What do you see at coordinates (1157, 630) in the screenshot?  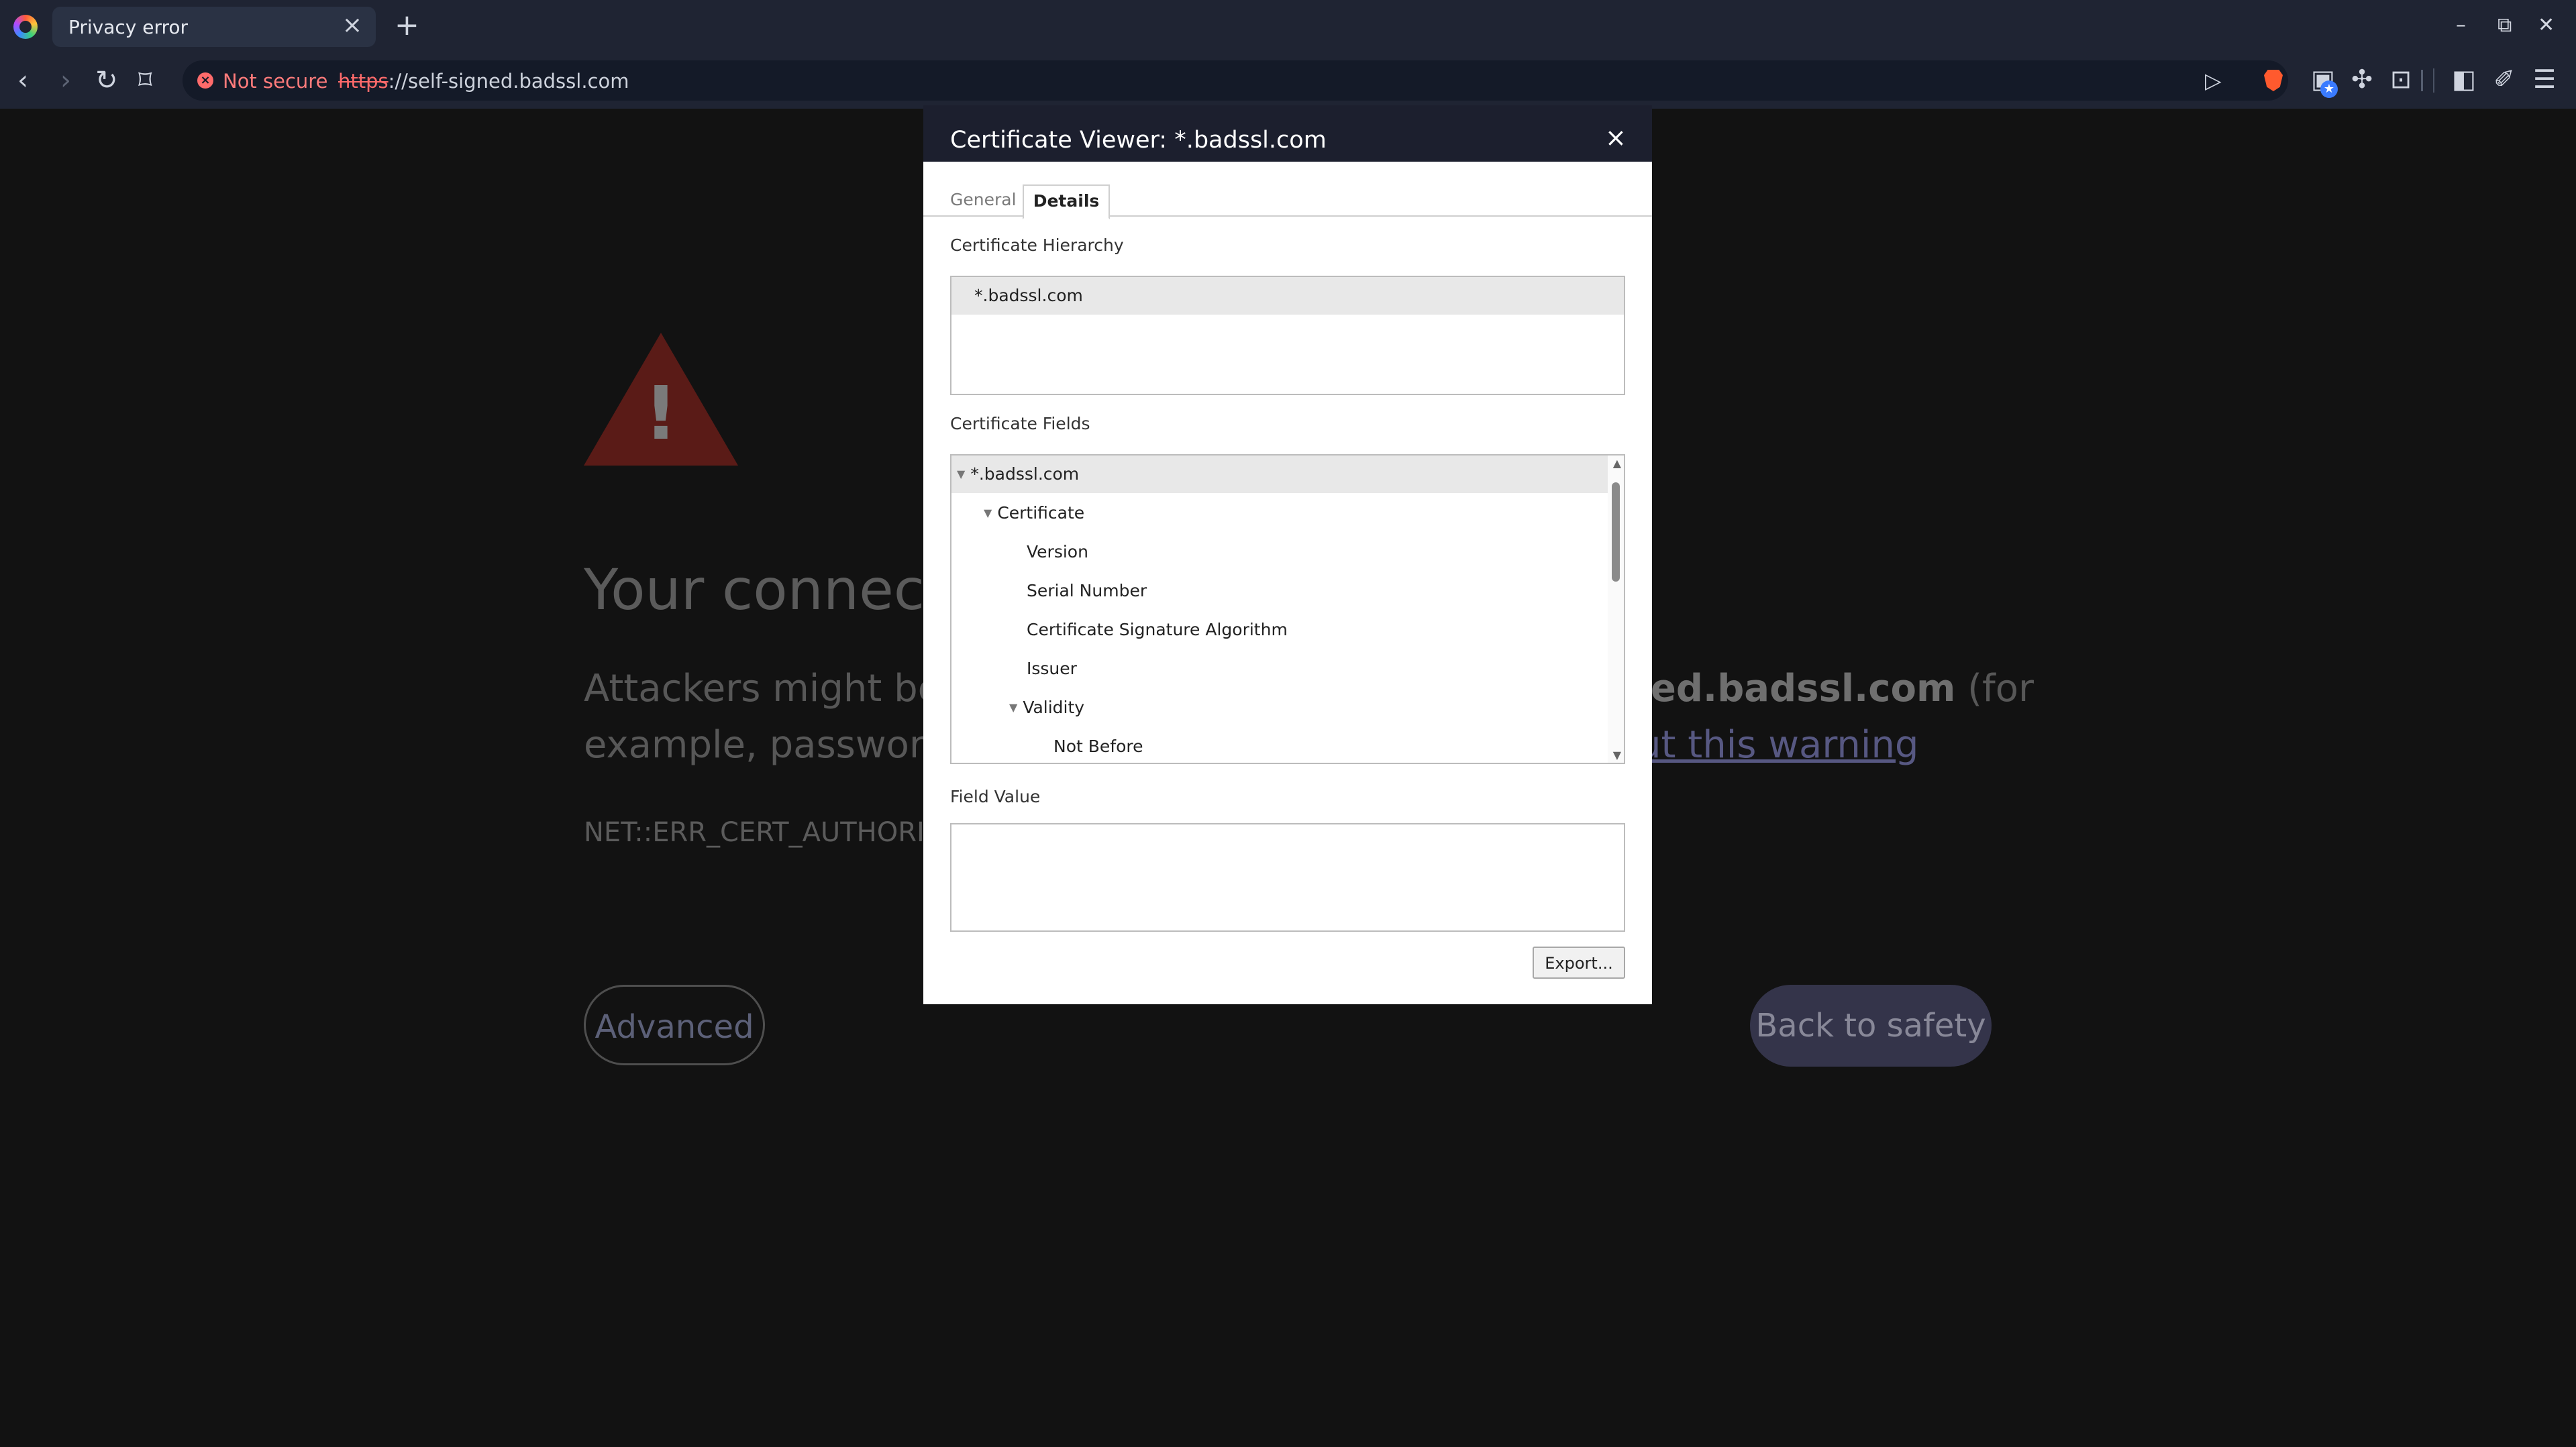 I see `tree-item-signature-algorithm: Certificate Signature Algorithm` at bounding box center [1157, 630].